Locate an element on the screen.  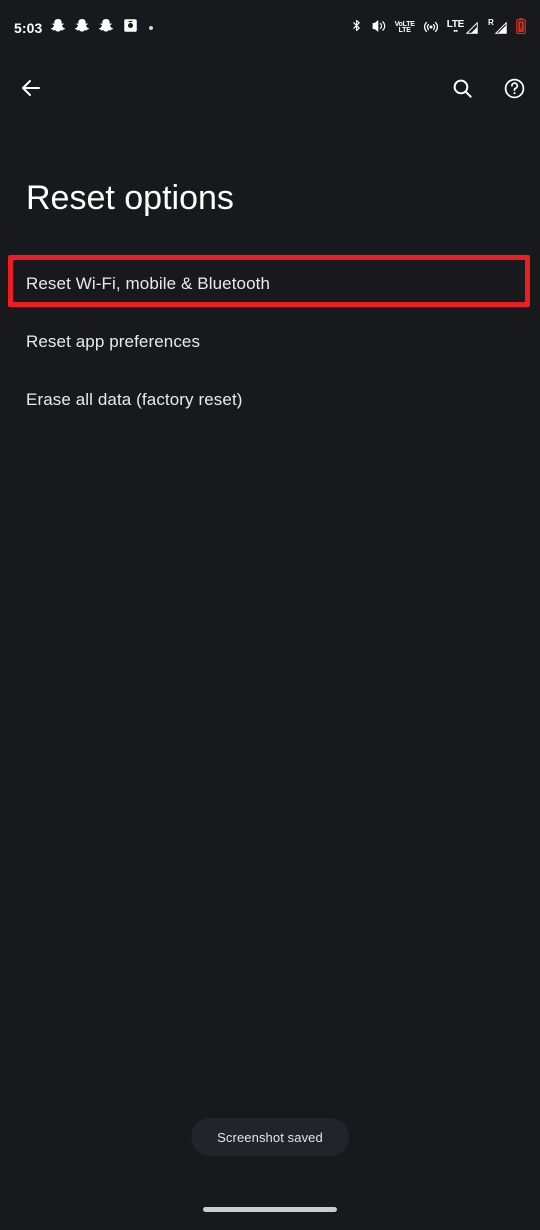
hotspot-icon is located at coordinates (431, 28).